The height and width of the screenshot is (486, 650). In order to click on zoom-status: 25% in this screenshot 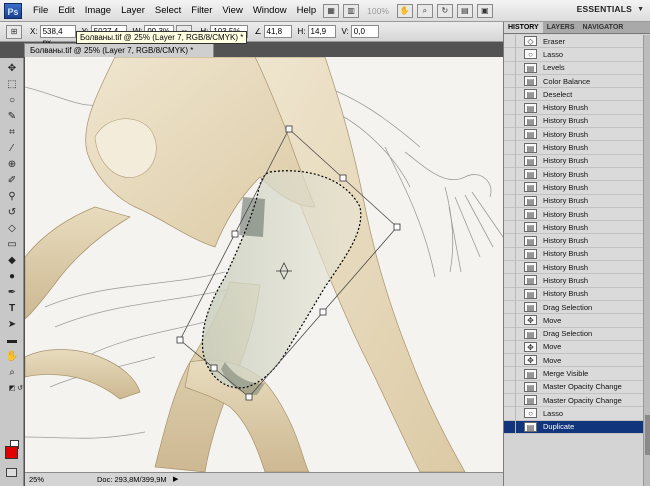, I will do `click(36, 479)`.